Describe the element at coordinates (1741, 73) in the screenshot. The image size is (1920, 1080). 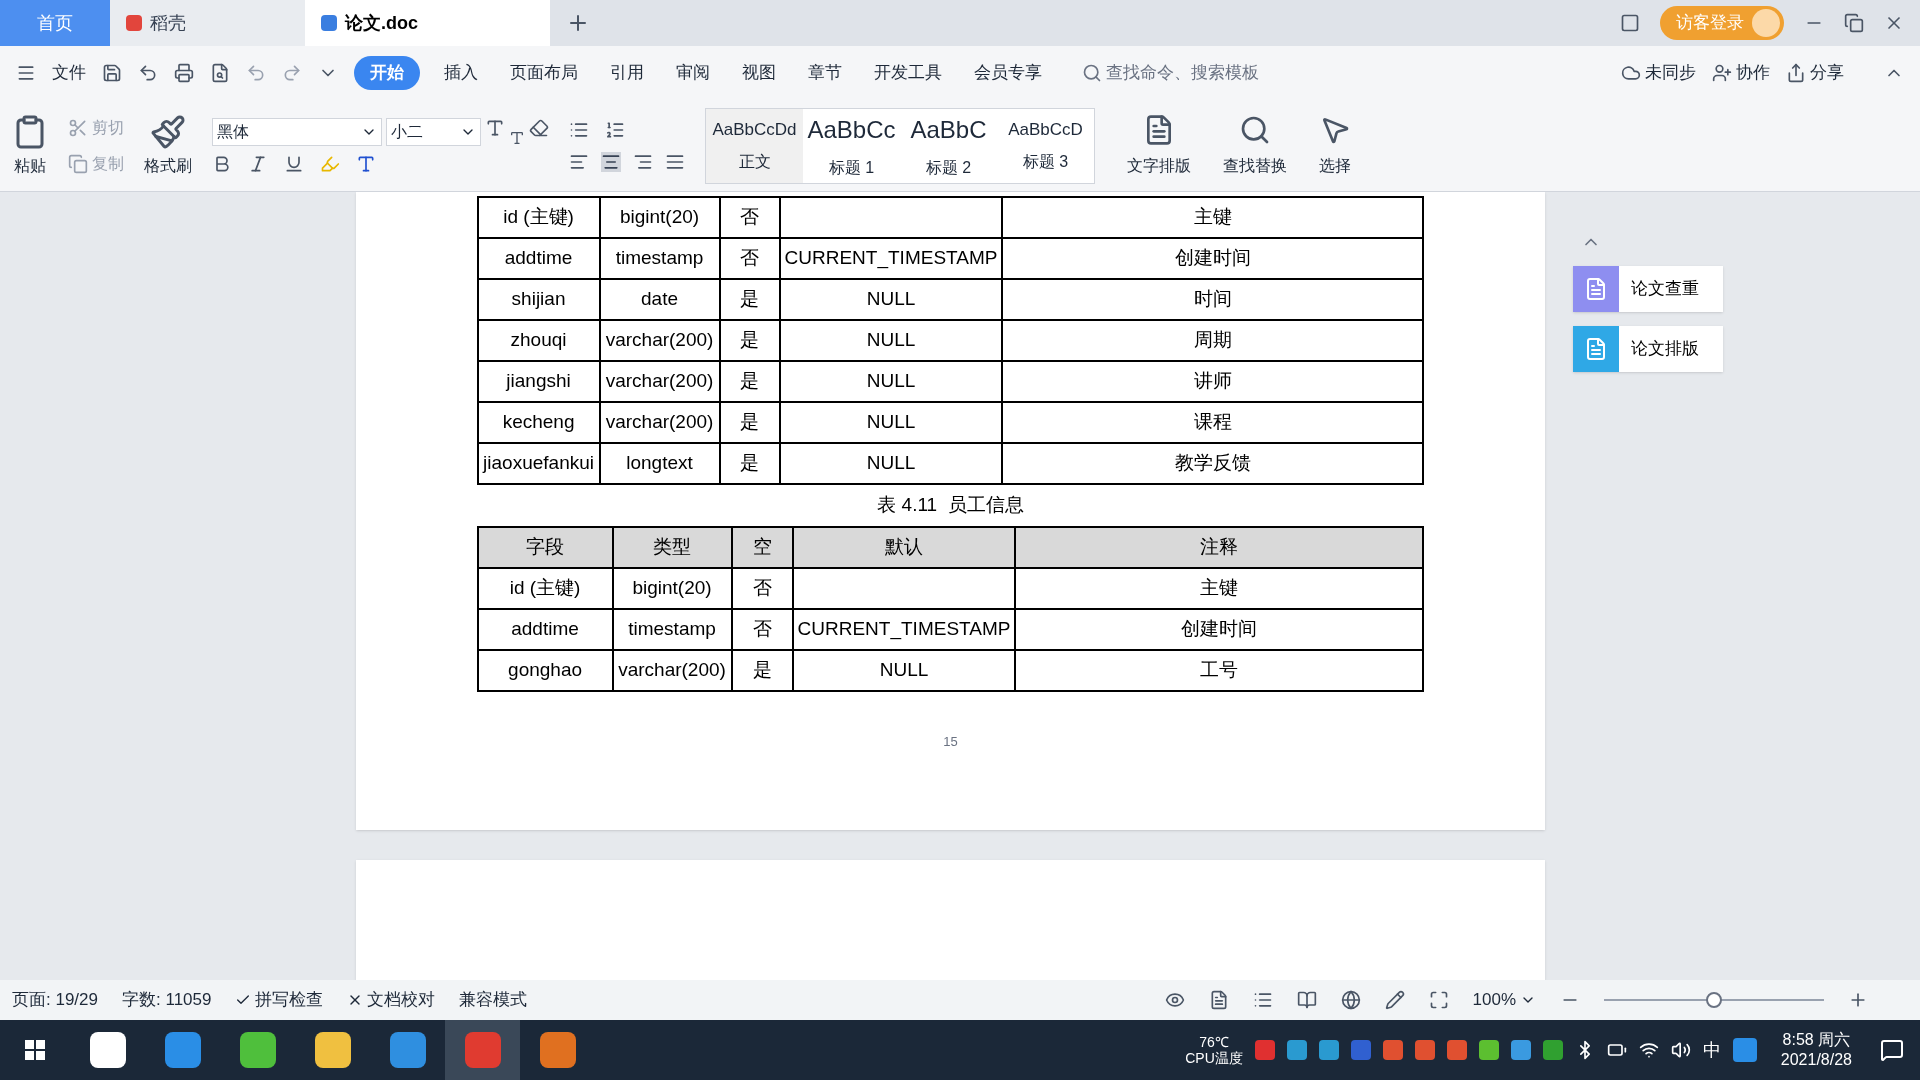
I see `toolbar-button: 协作` at that location.